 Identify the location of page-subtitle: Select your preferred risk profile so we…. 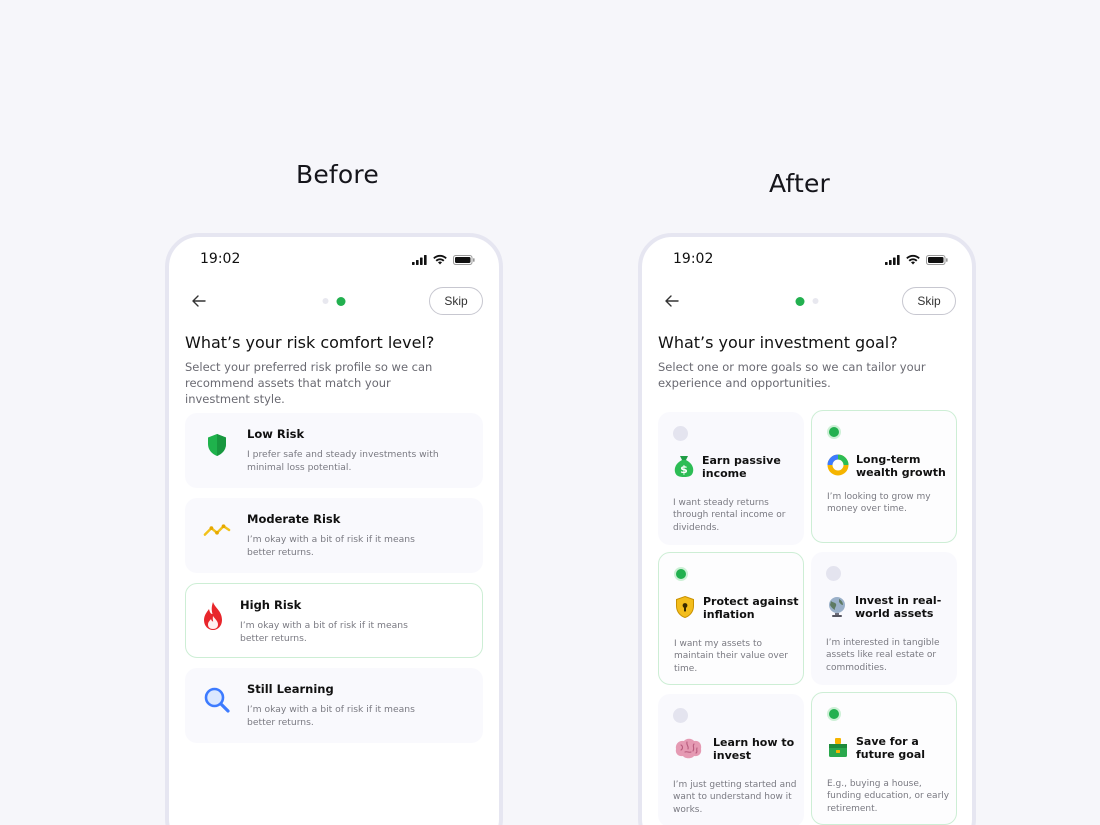
(309, 383).